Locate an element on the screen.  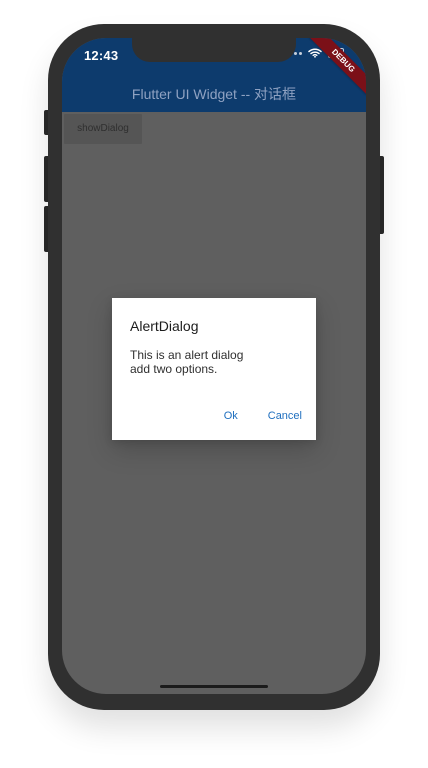
dialog-body-line-1: This is an alert dialog is located at coordinates (187, 355).